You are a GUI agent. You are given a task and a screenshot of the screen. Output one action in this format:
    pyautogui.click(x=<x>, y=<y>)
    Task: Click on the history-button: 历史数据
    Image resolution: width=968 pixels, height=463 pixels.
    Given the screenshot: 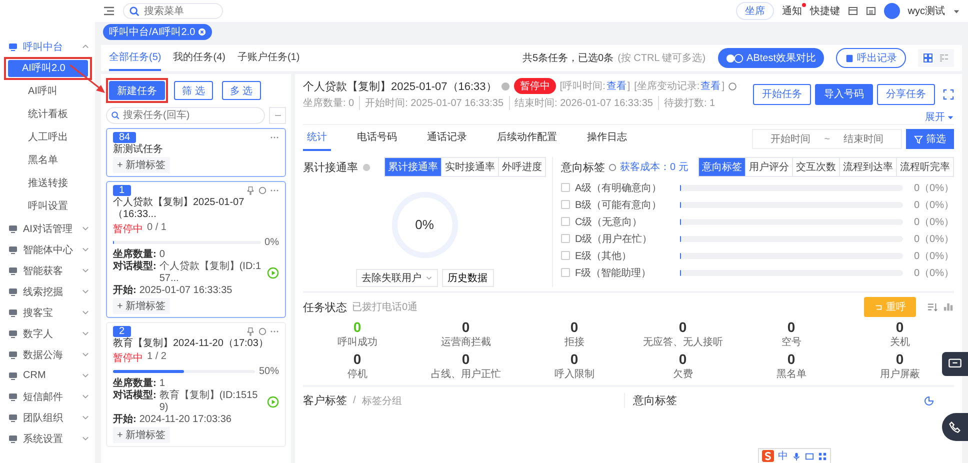 What is the action you would take?
    pyautogui.click(x=468, y=278)
    